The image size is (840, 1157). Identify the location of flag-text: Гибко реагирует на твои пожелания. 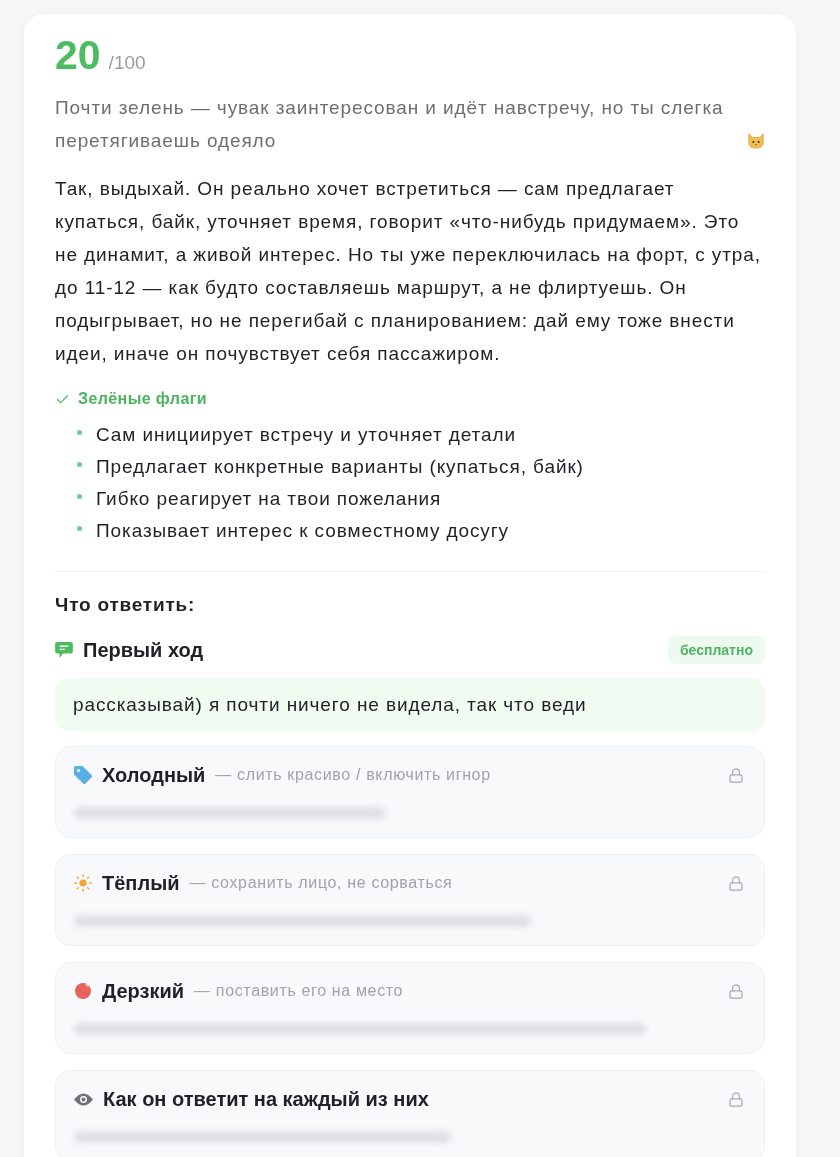
(269, 498).